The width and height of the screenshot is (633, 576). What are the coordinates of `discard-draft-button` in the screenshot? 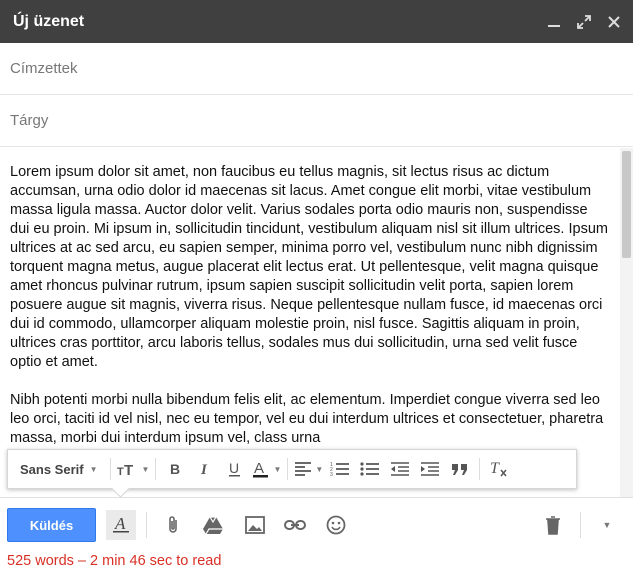 It's located at (553, 525).